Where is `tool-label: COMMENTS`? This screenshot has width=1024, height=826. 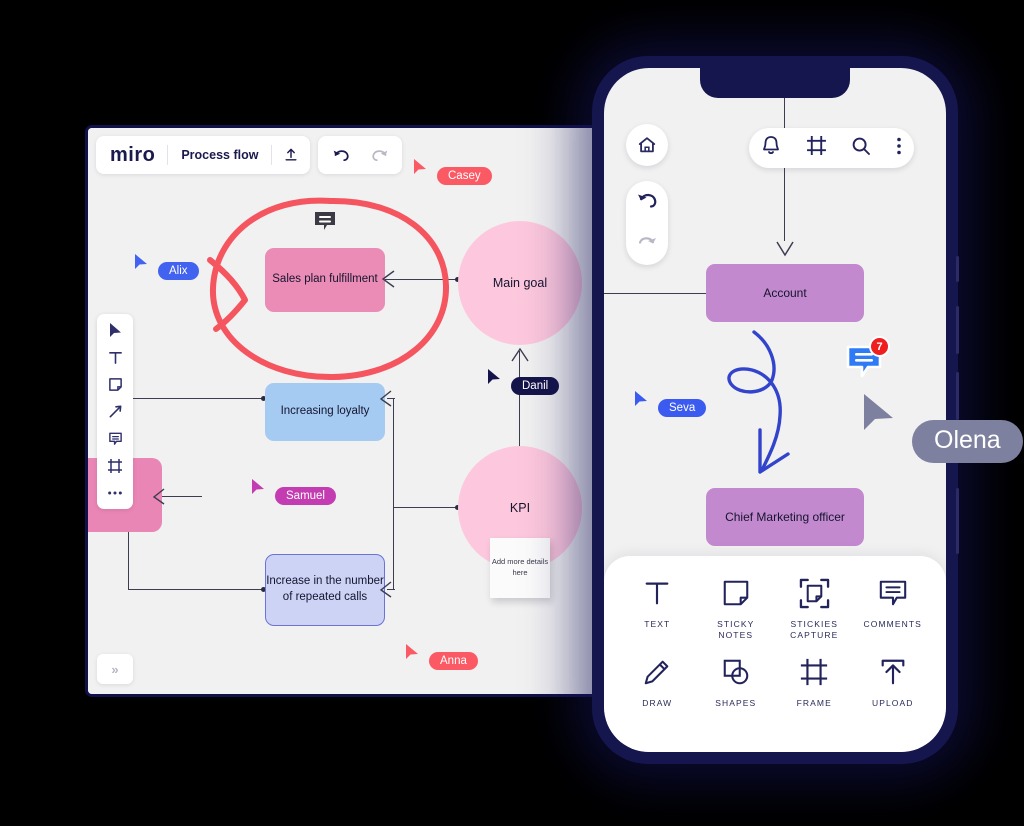
tool-label: COMMENTS is located at coordinates (892, 624).